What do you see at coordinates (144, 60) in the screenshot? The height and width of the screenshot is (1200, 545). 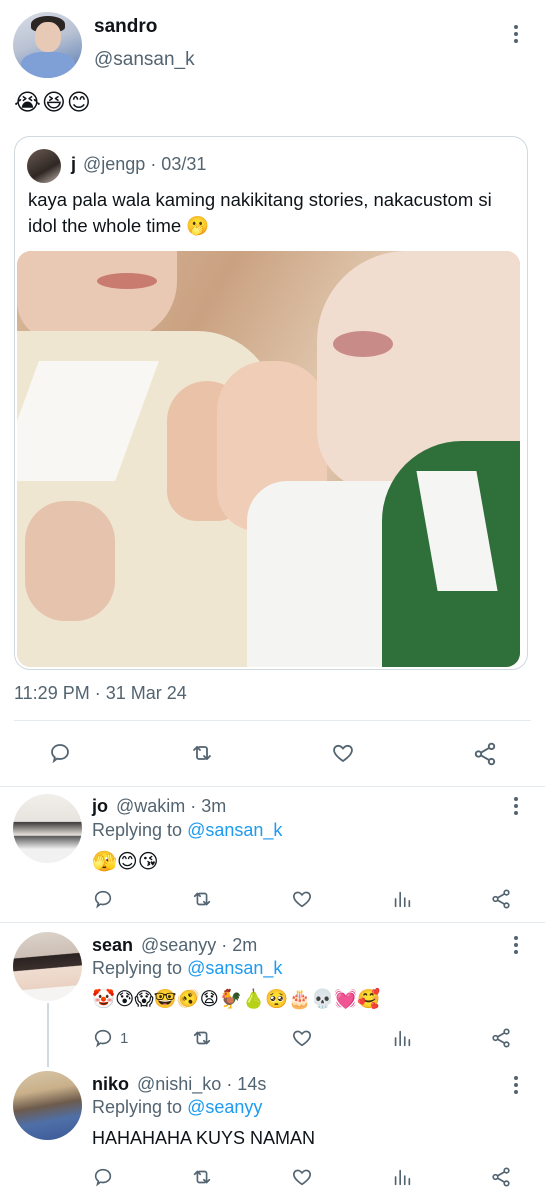 I see `author-handle: @sansan_k` at bounding box center [144, 60].